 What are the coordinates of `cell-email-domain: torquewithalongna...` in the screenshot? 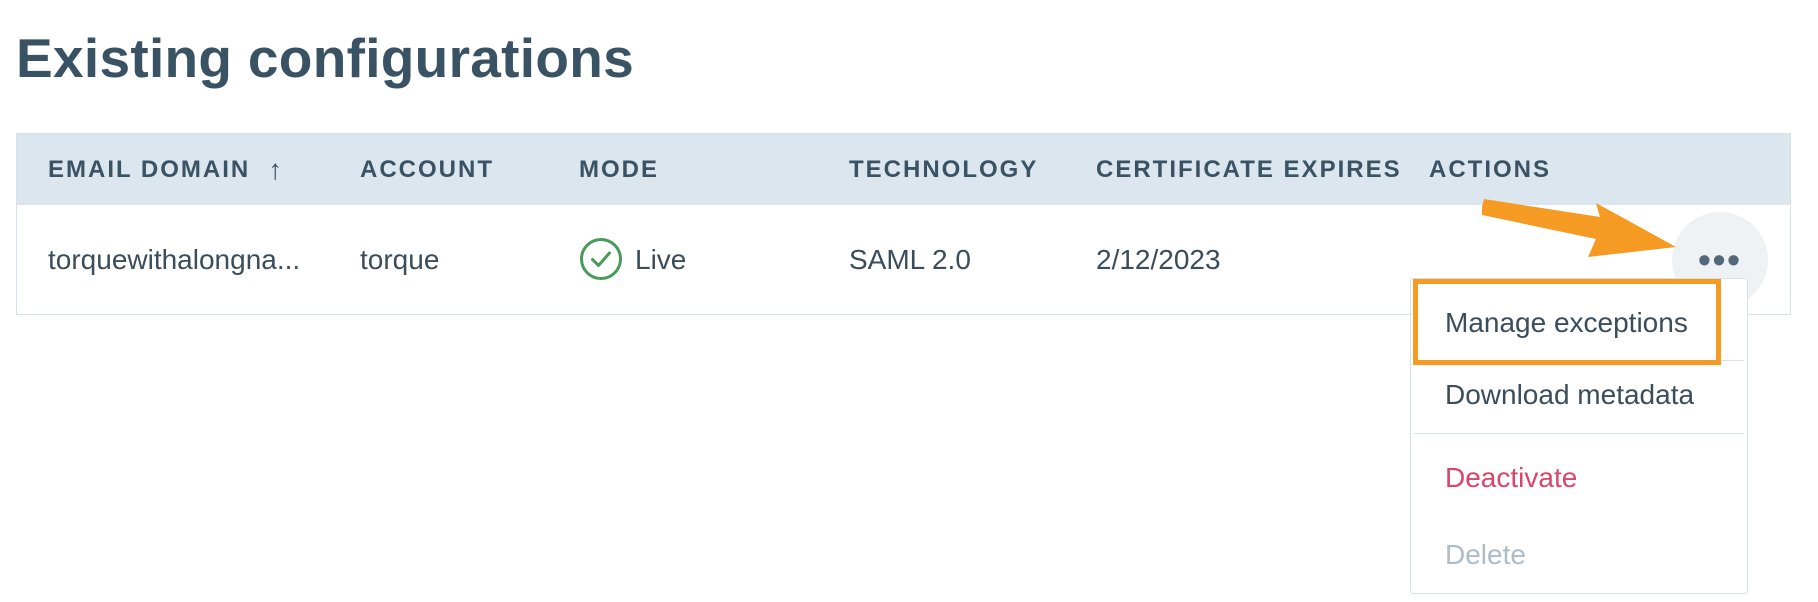 It's located at (174, 259).